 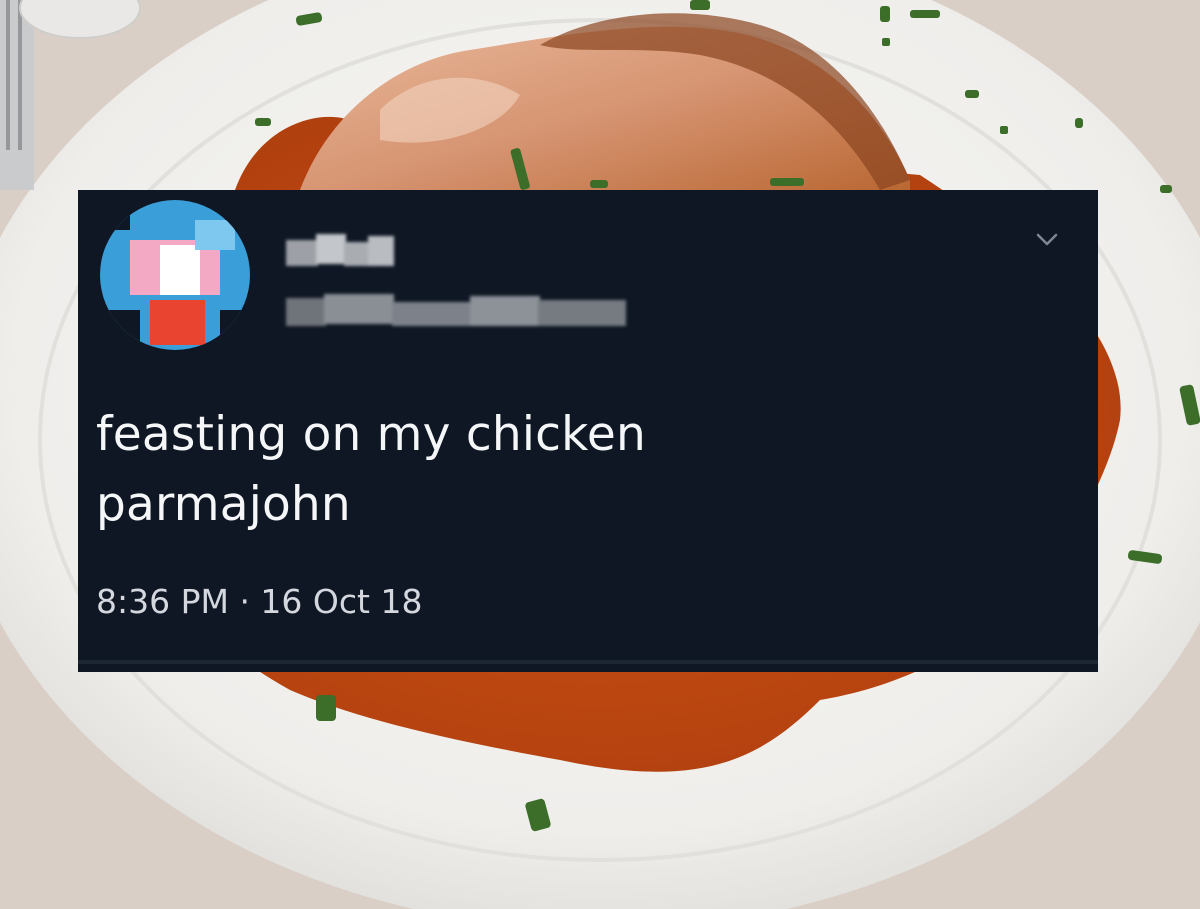 I want to click on fork, so click(x=17, y=95).